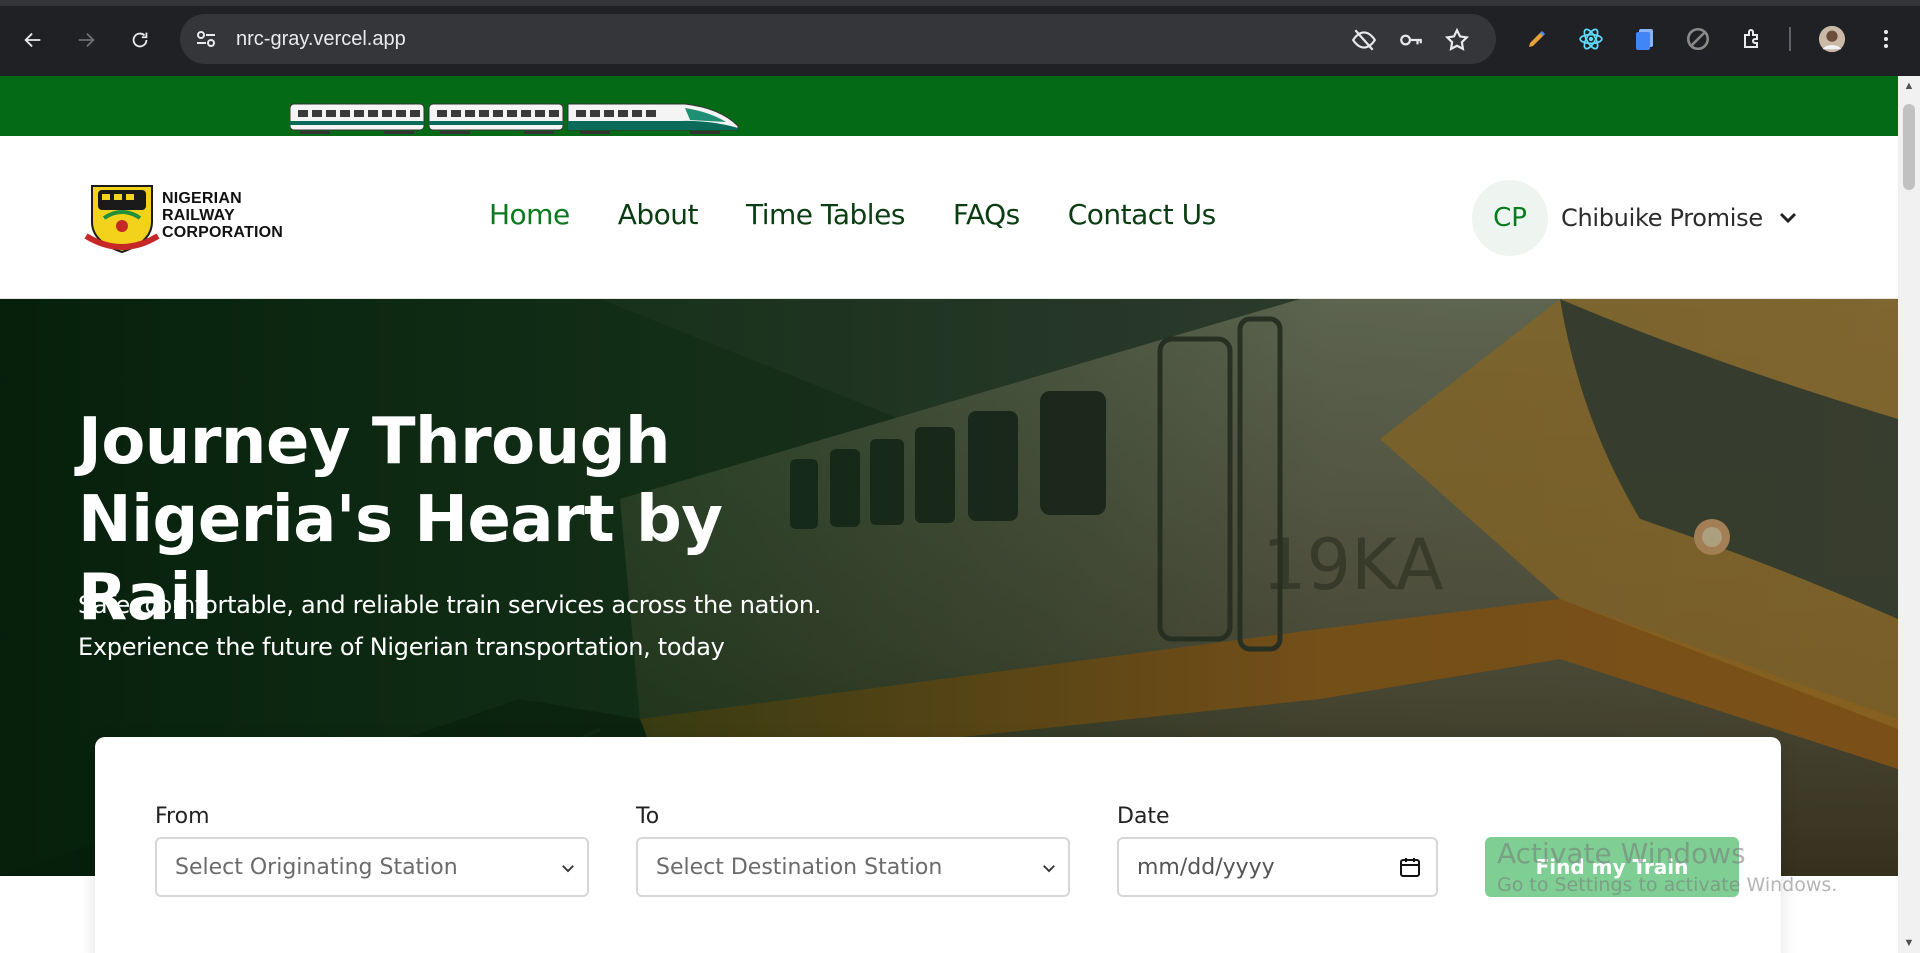  Describe the element at coordinates (198, 215) in the screenshot. I see `logo-line-2: RAILWAY` at that location.